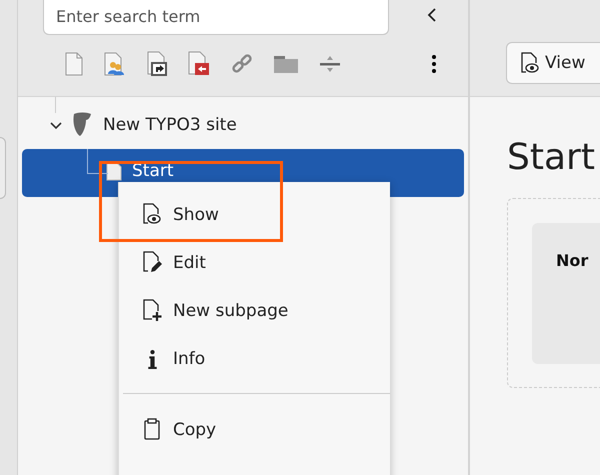  What do you see at coordinates (242, 63) in the screenshot?
I see `link-icon` at bounding box center [242, 63].